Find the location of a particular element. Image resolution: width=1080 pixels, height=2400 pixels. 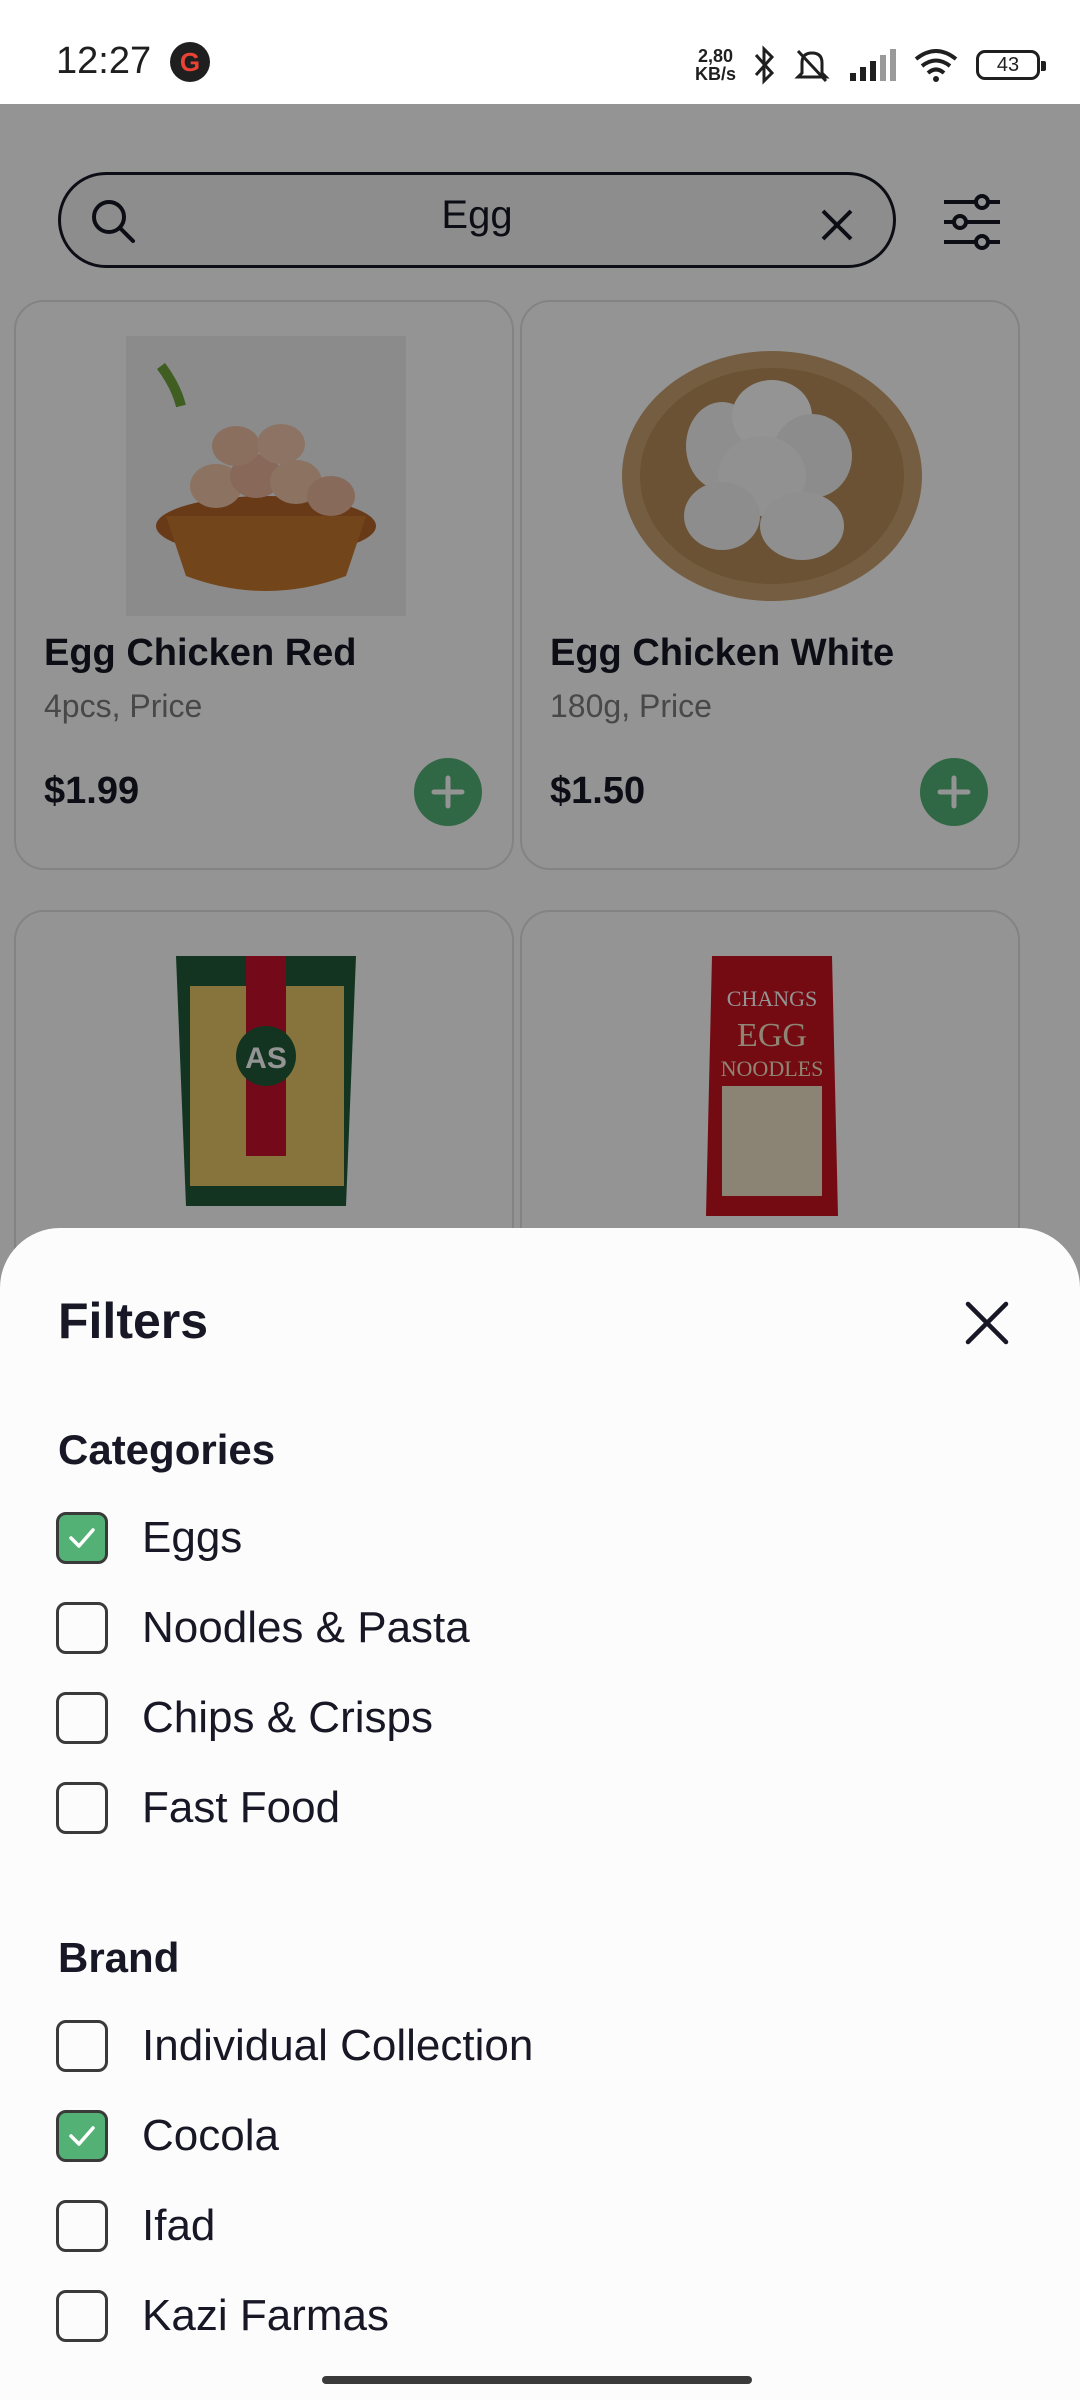

brand-option-kazi-farmas: Kazi Farmas is located at coordinates (222, 2316).